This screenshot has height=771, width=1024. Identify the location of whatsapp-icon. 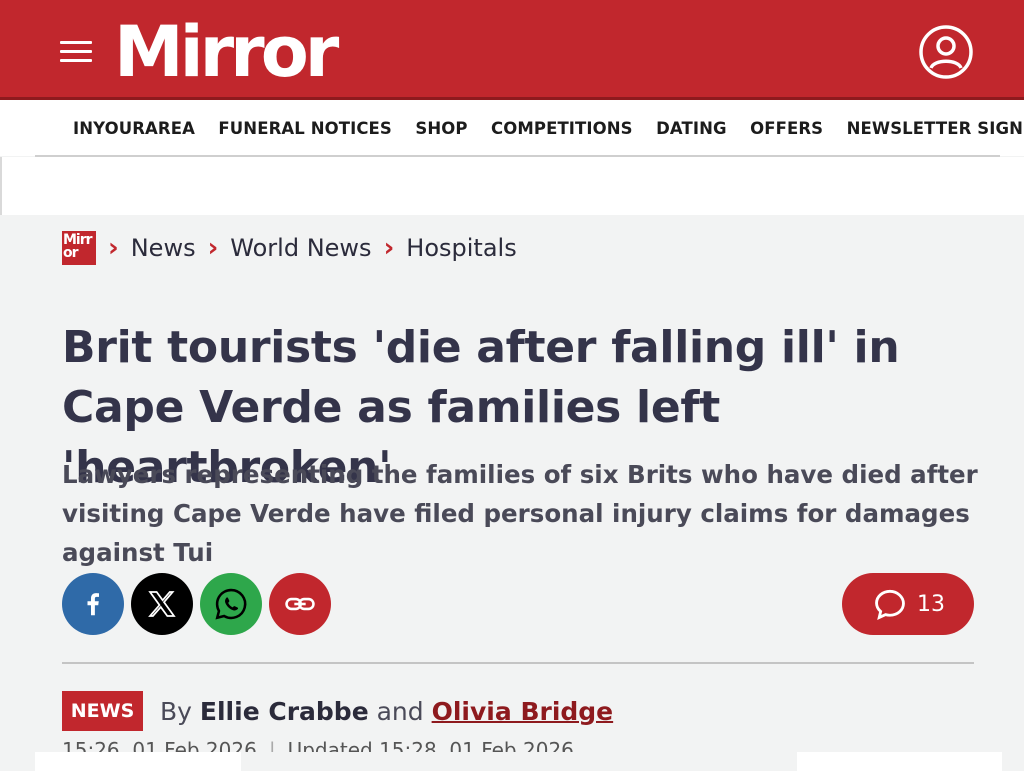
(231, 604).